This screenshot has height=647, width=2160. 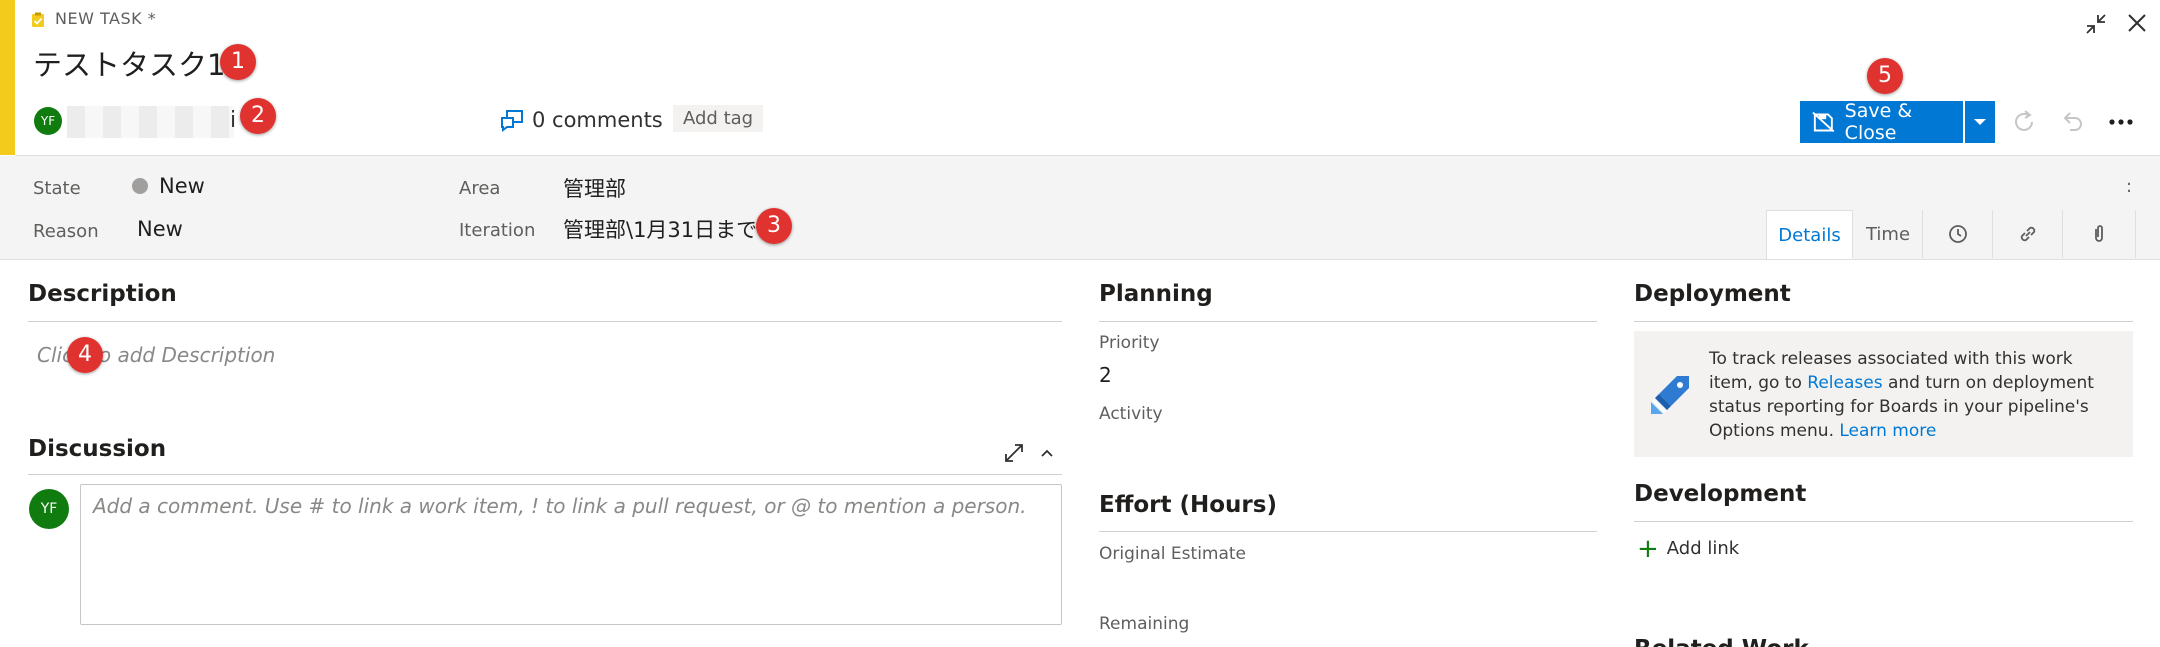 What do you see at coordinates (1823, 122) in the screenshot?
I see `save-close-icon` at bounding box center [1823, 122].